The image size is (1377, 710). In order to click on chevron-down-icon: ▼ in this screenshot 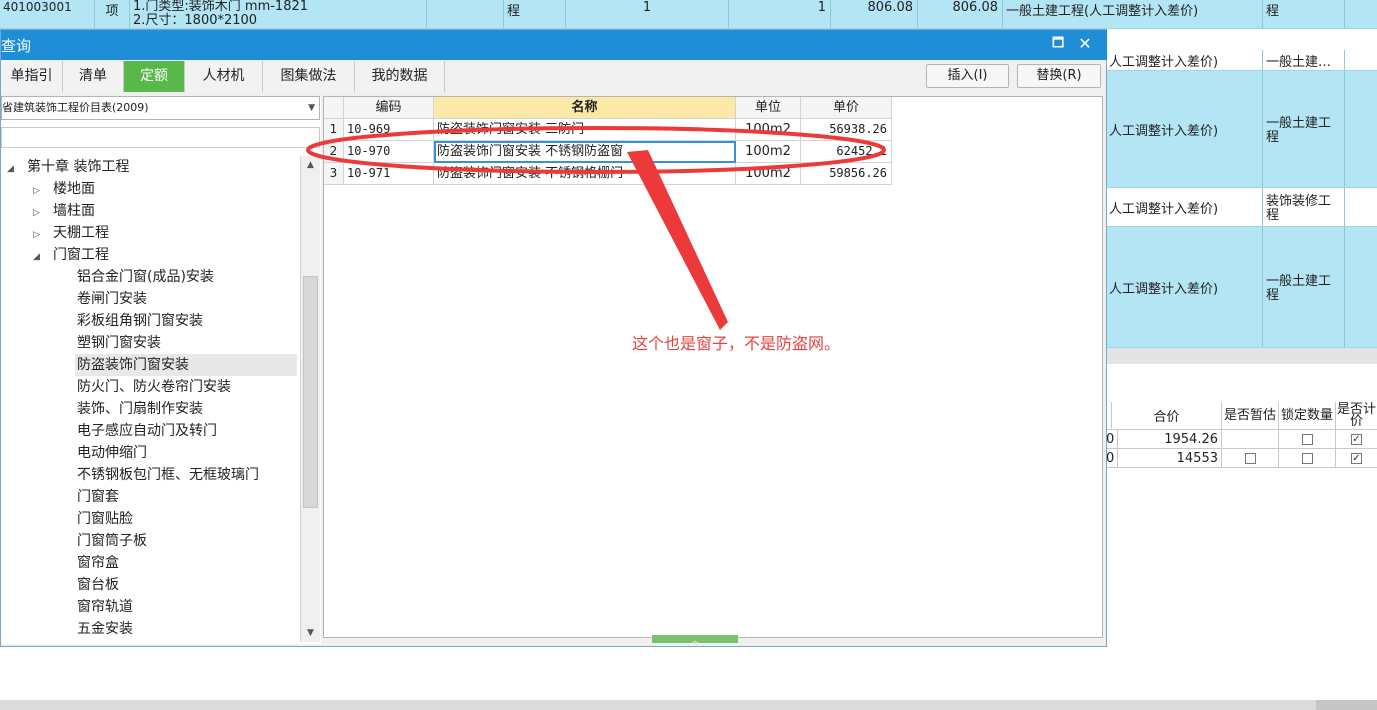, I will do `click(311, 108)`.